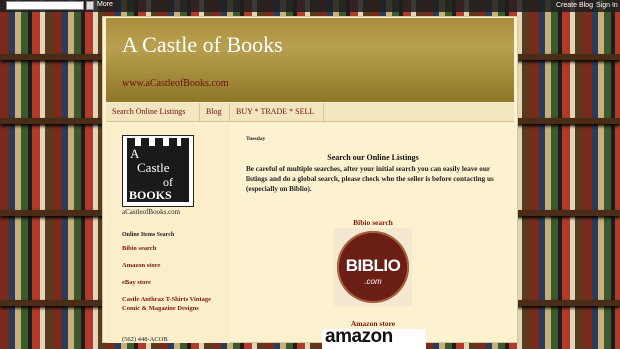  I want to click on sidebar-link-amazon-store: Amazon store, so click(170, 265).